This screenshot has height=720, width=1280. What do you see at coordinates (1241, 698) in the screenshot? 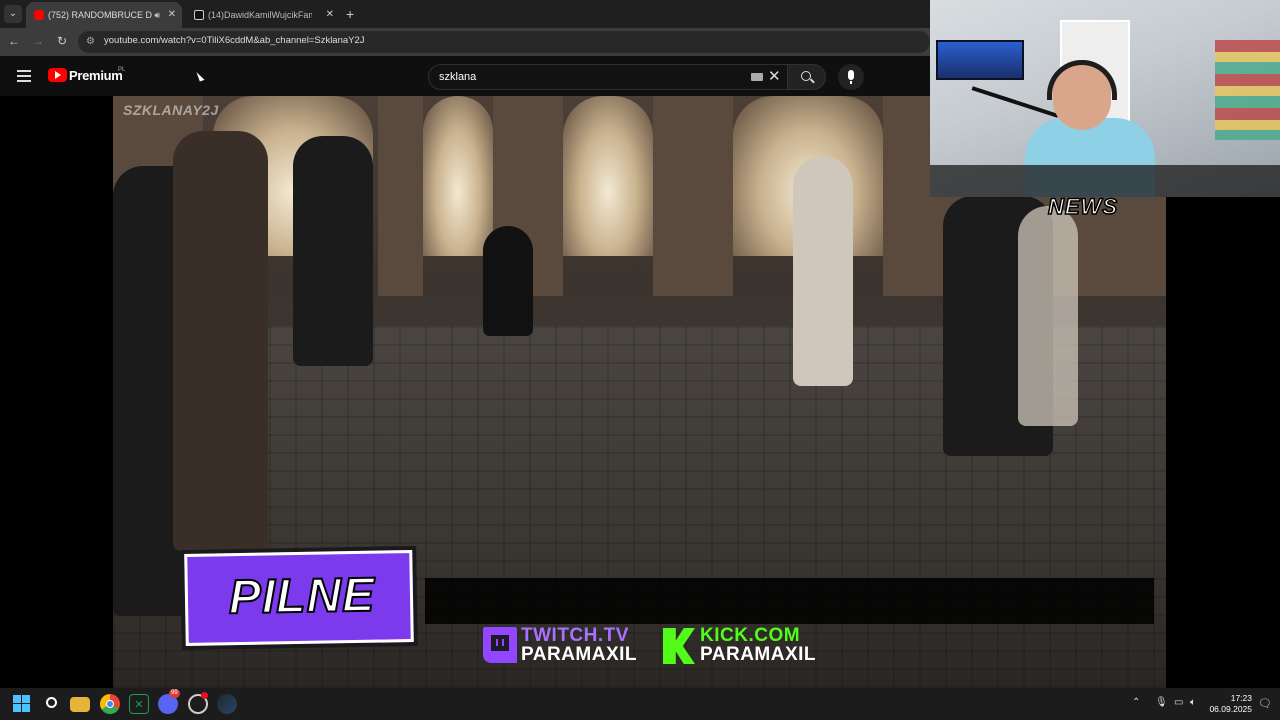
I see `clock-time: 17:23` at bounding box center [1241, 698].